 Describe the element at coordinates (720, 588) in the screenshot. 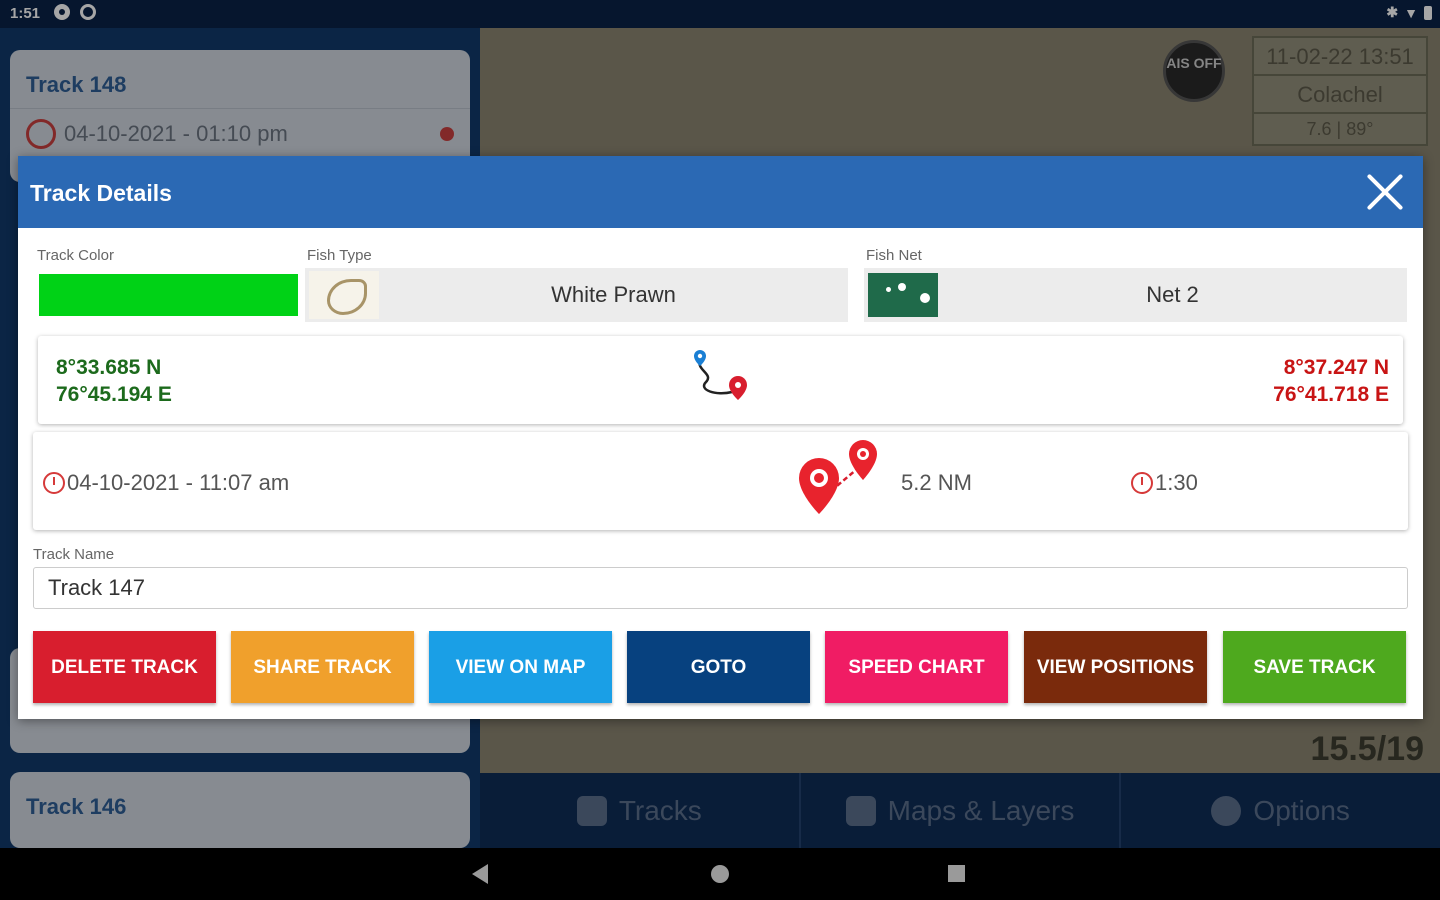

I see `track-name-input` at that location.